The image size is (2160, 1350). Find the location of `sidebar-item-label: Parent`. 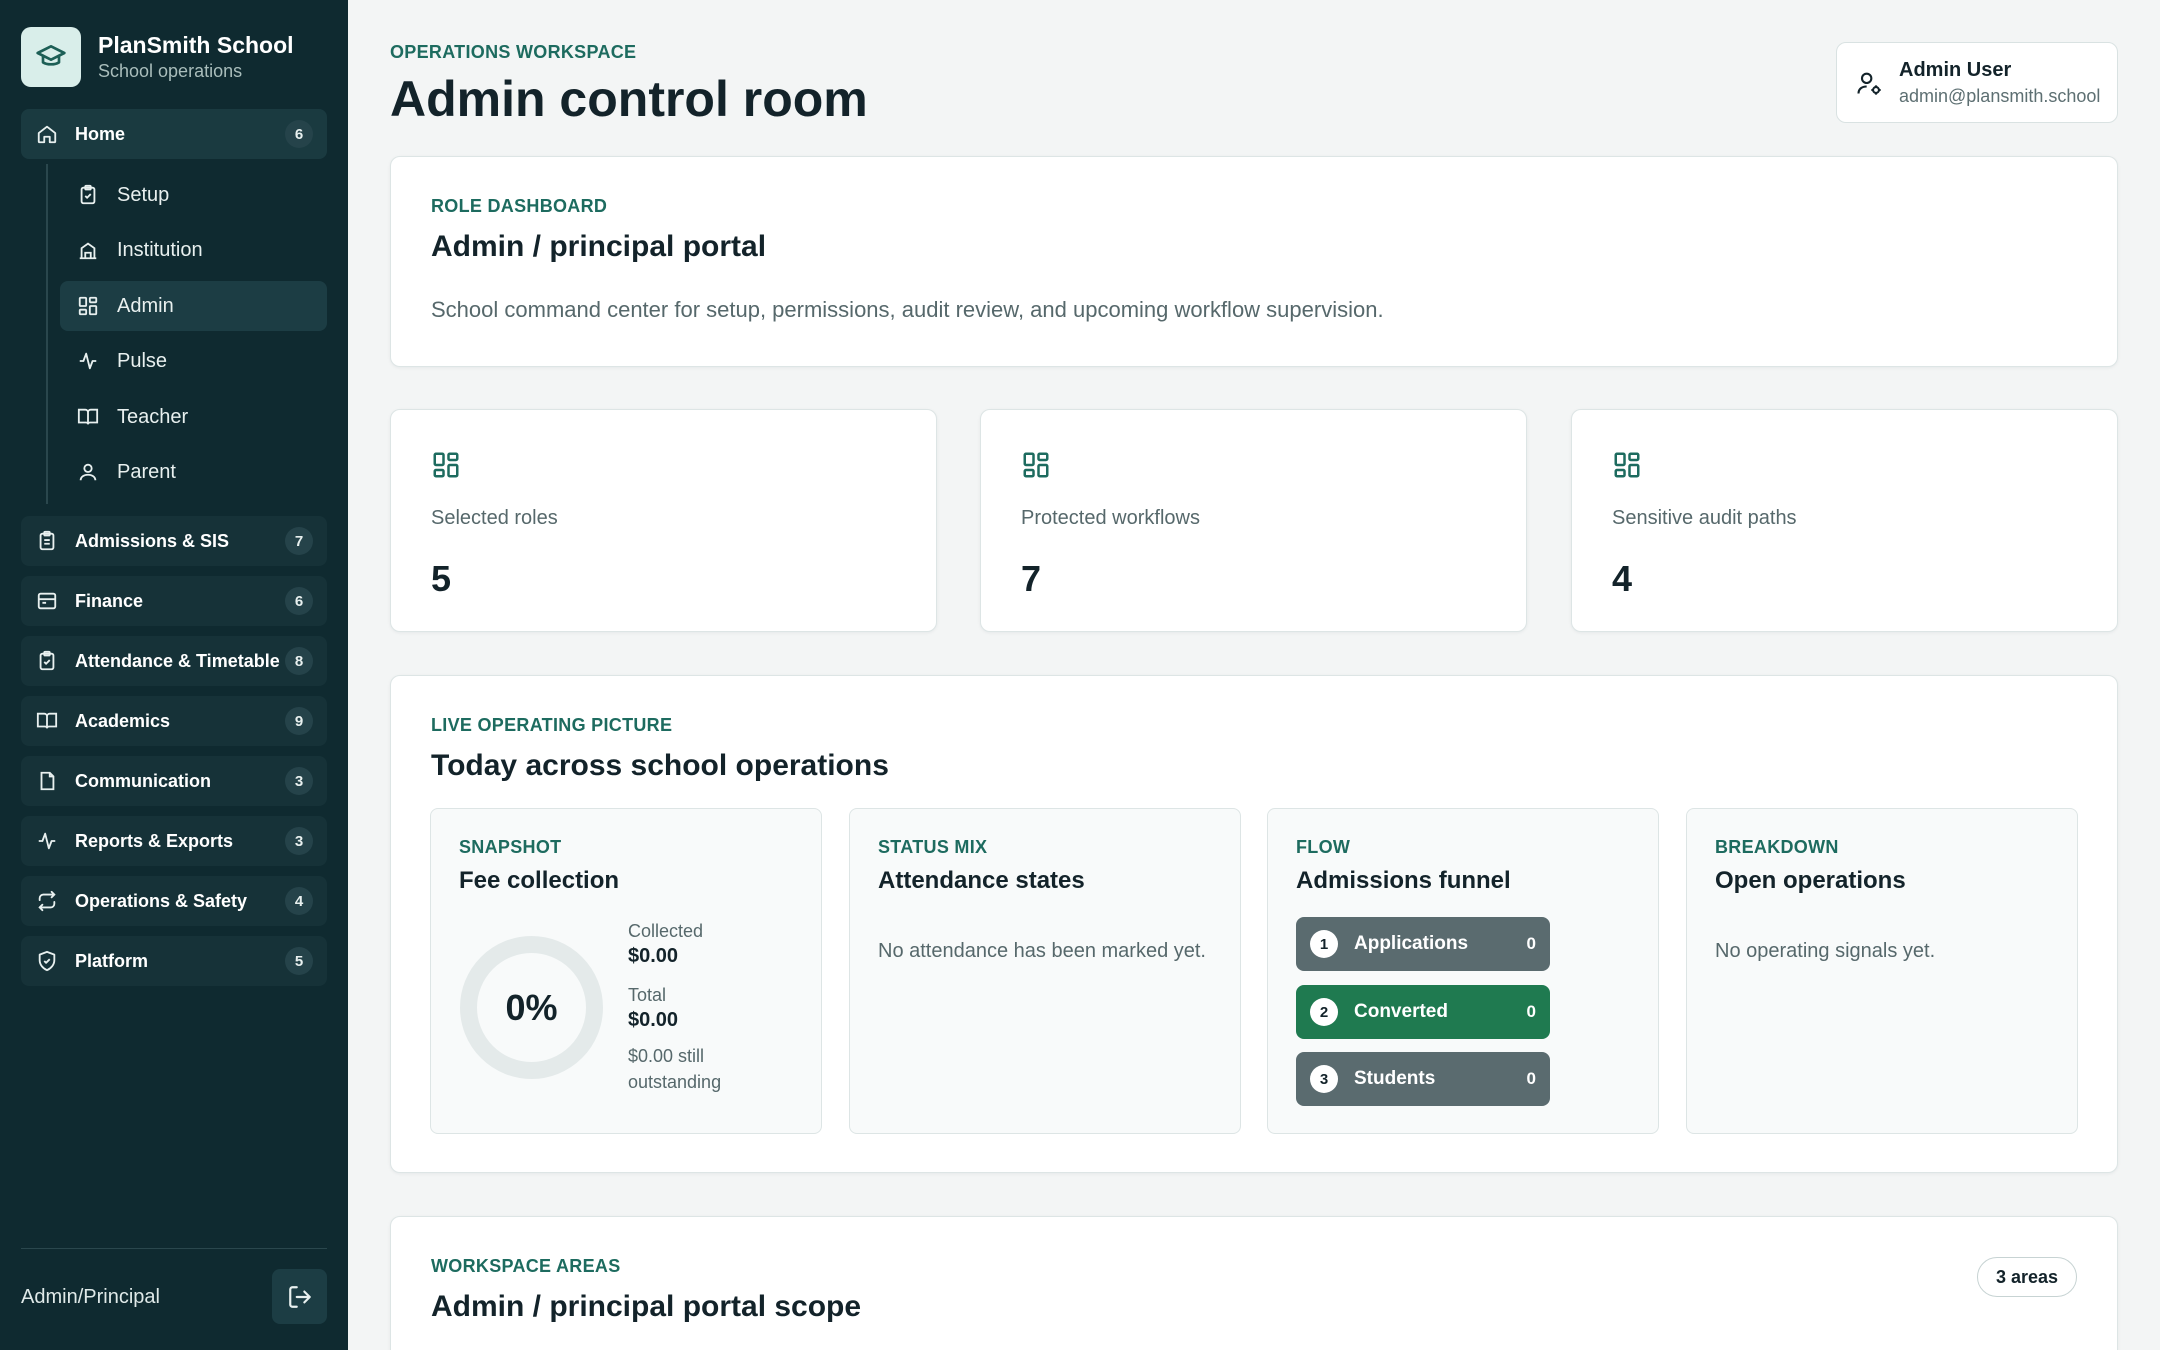

sidebar-item-label: Parent is located at coordinates (146, 471).